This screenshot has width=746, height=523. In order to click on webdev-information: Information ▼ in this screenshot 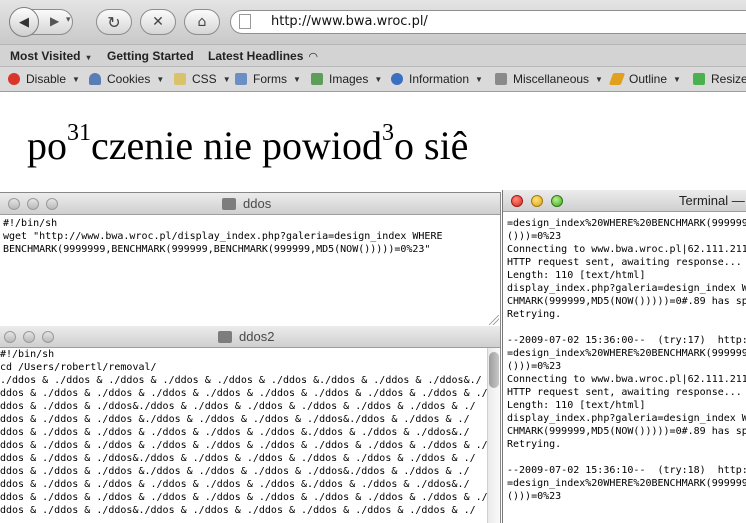, I will do `click(437, 79)`.